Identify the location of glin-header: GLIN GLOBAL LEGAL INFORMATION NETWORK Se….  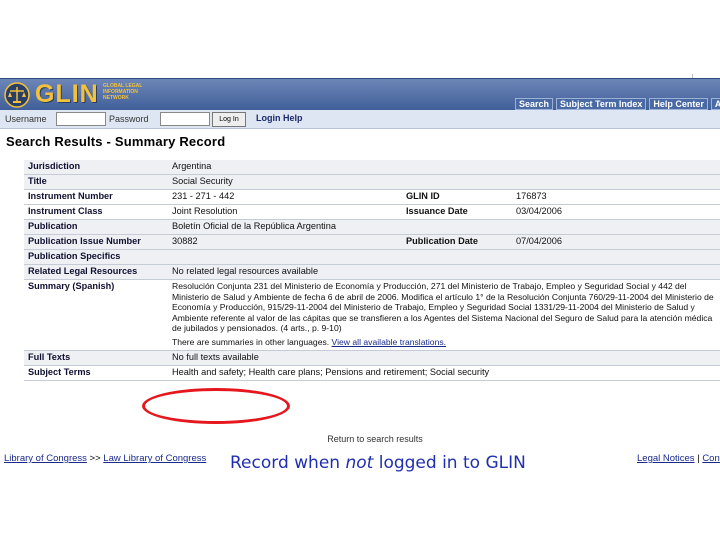
(360, 94).